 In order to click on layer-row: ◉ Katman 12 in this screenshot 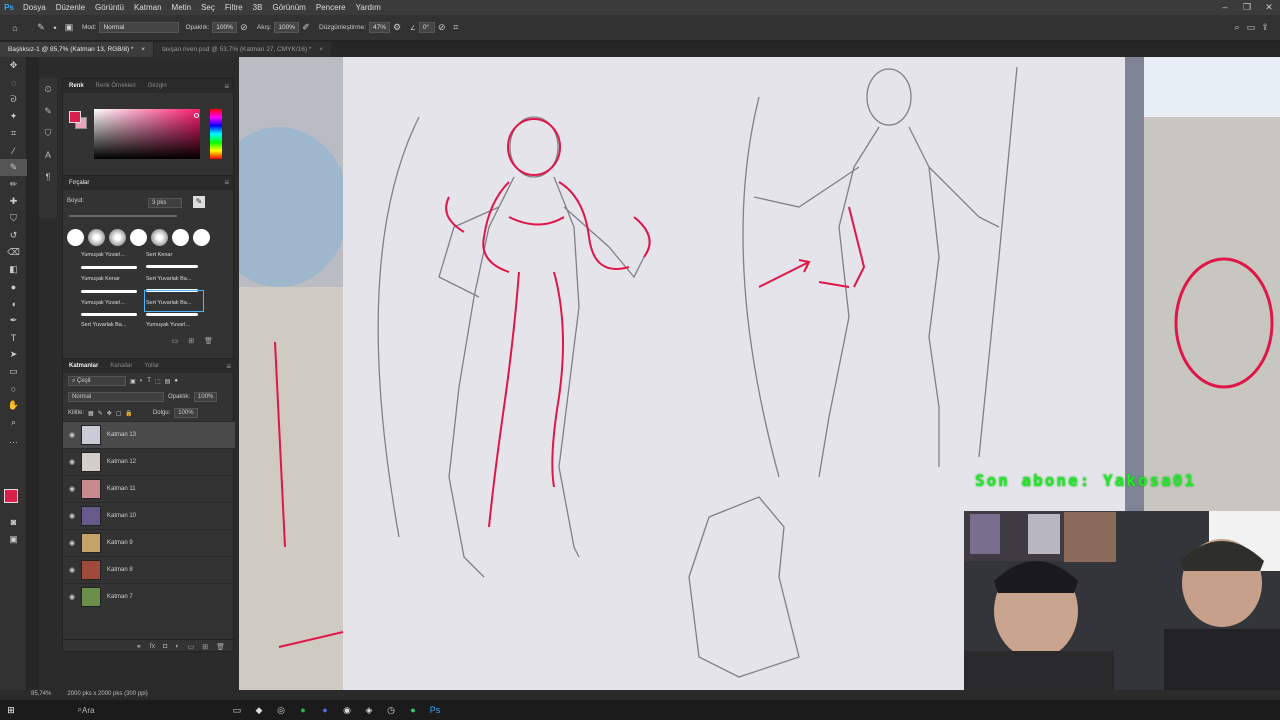, I will do `click(149, 461)`.